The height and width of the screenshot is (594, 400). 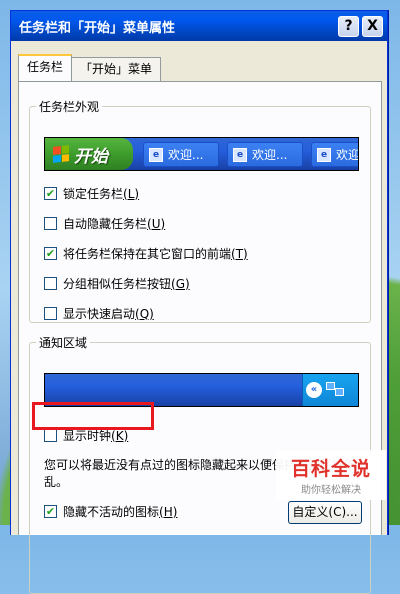 What do you see at coordinates (117, 283) in the screenshot?
I see `group-similar-checkbox: 分组相似任务栏按钮 (G)` at bounding box center [117, 283].